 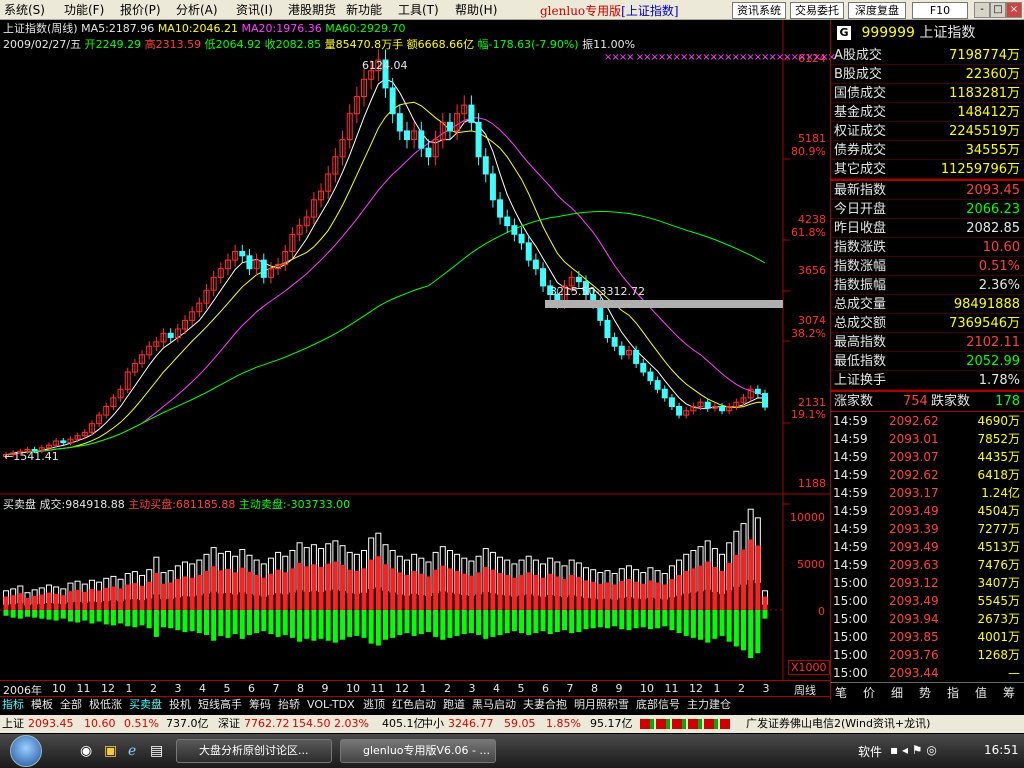 What do you see at coordinates (1014, 10) in the screenshot?
I see `close-button: ×` at bounding box center [1014, 10].